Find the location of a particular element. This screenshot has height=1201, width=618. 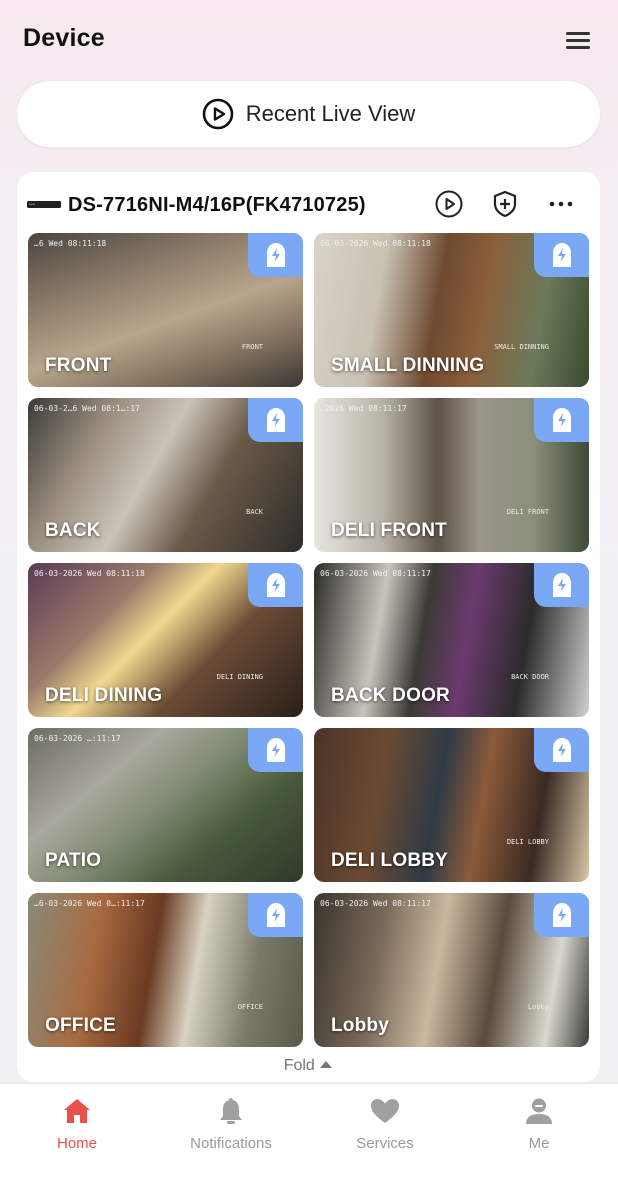

device-play-button is located at coordinates (449, 204).